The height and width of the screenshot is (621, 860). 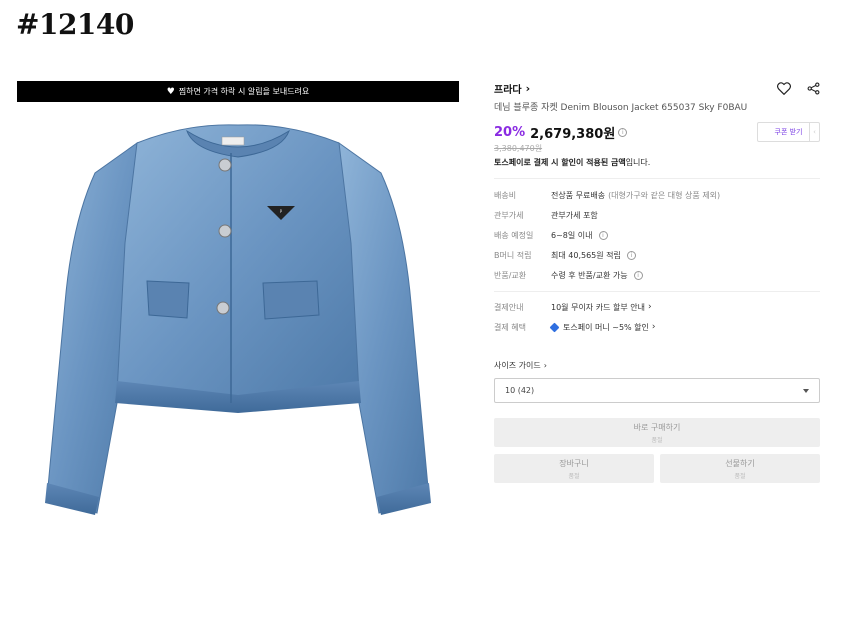 I want to click on detail-value: 6~8일 이내, so click(x=572, y=235).